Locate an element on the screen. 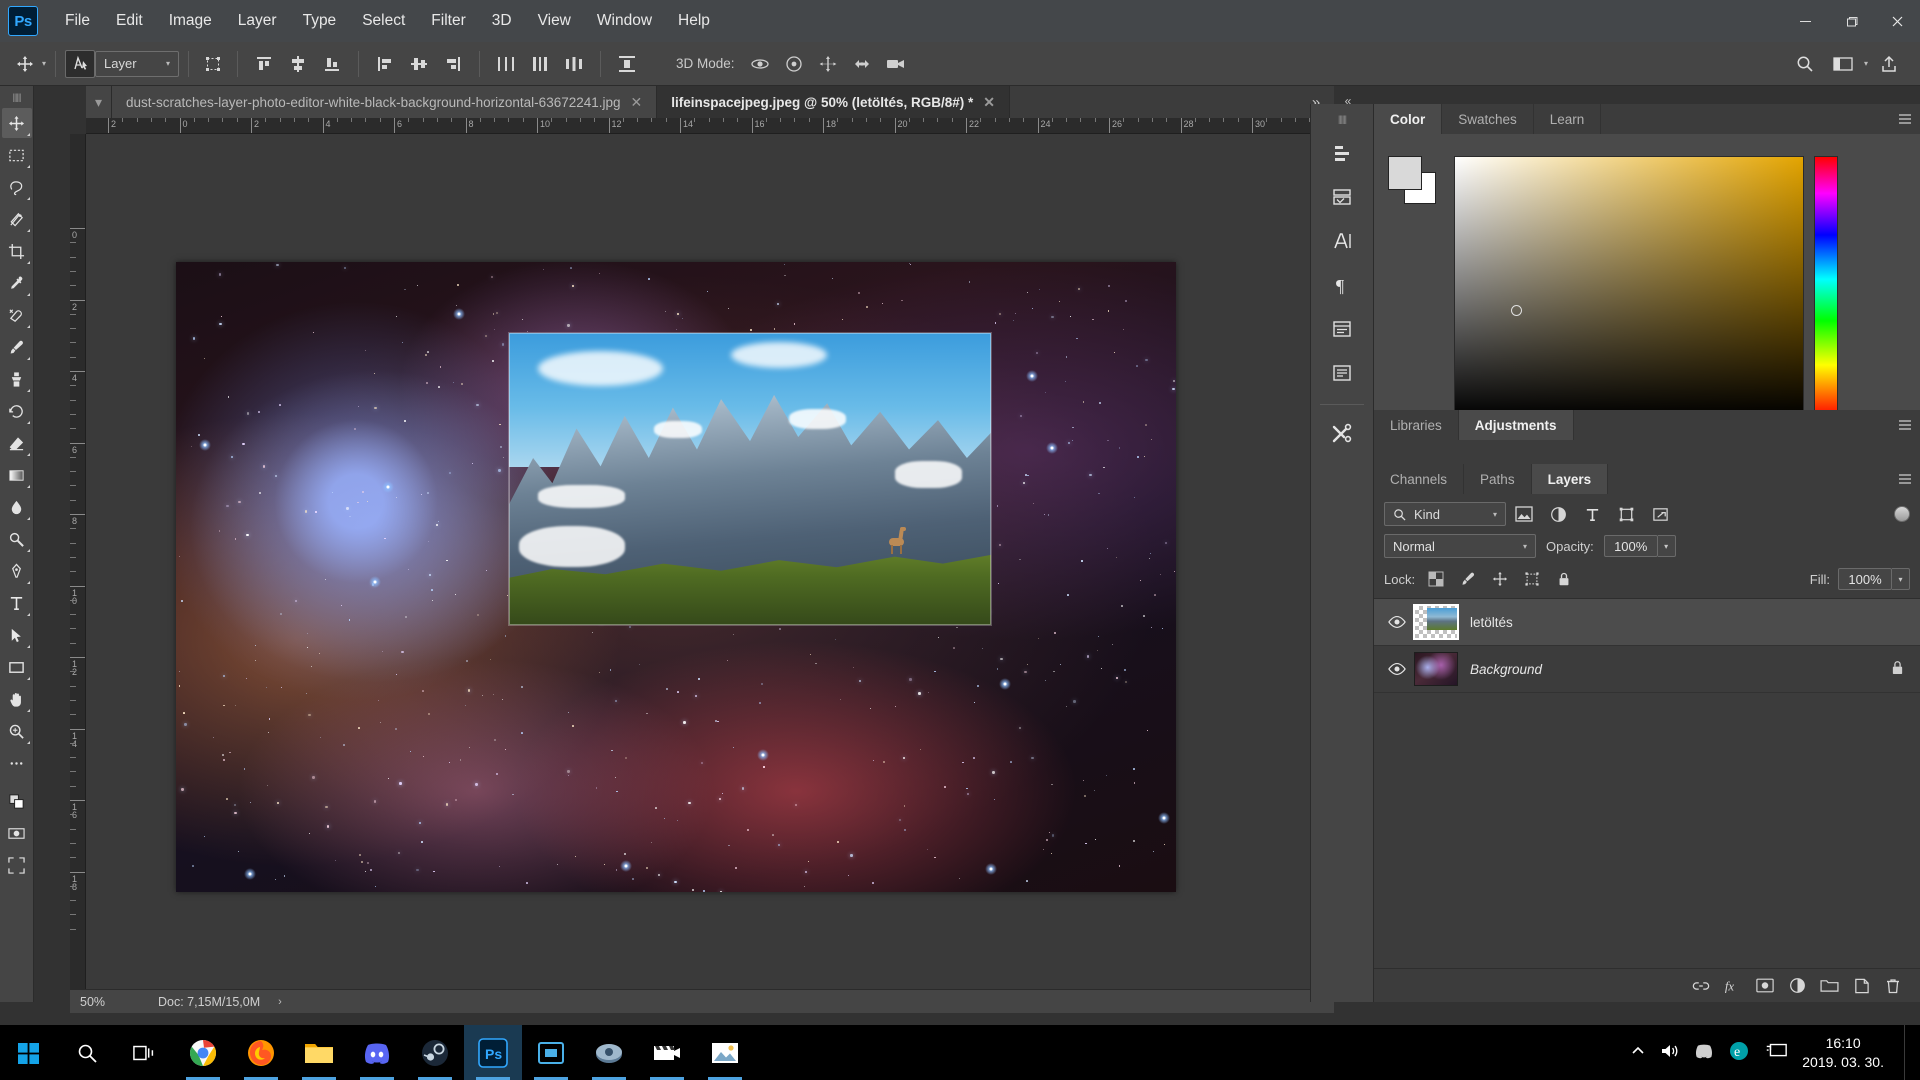 This screenshot has width=1920, height=1080. menu-edit: Edit is located at coordinates (129, 21).